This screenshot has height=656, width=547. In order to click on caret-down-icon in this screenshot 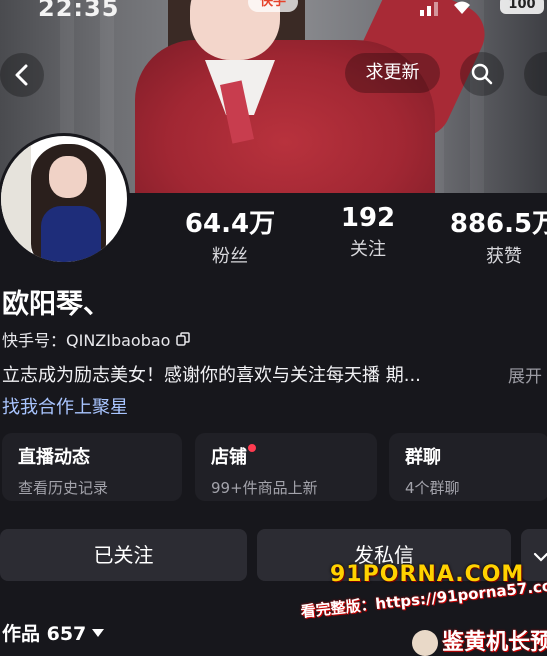, I will do `click(98, 632)`.